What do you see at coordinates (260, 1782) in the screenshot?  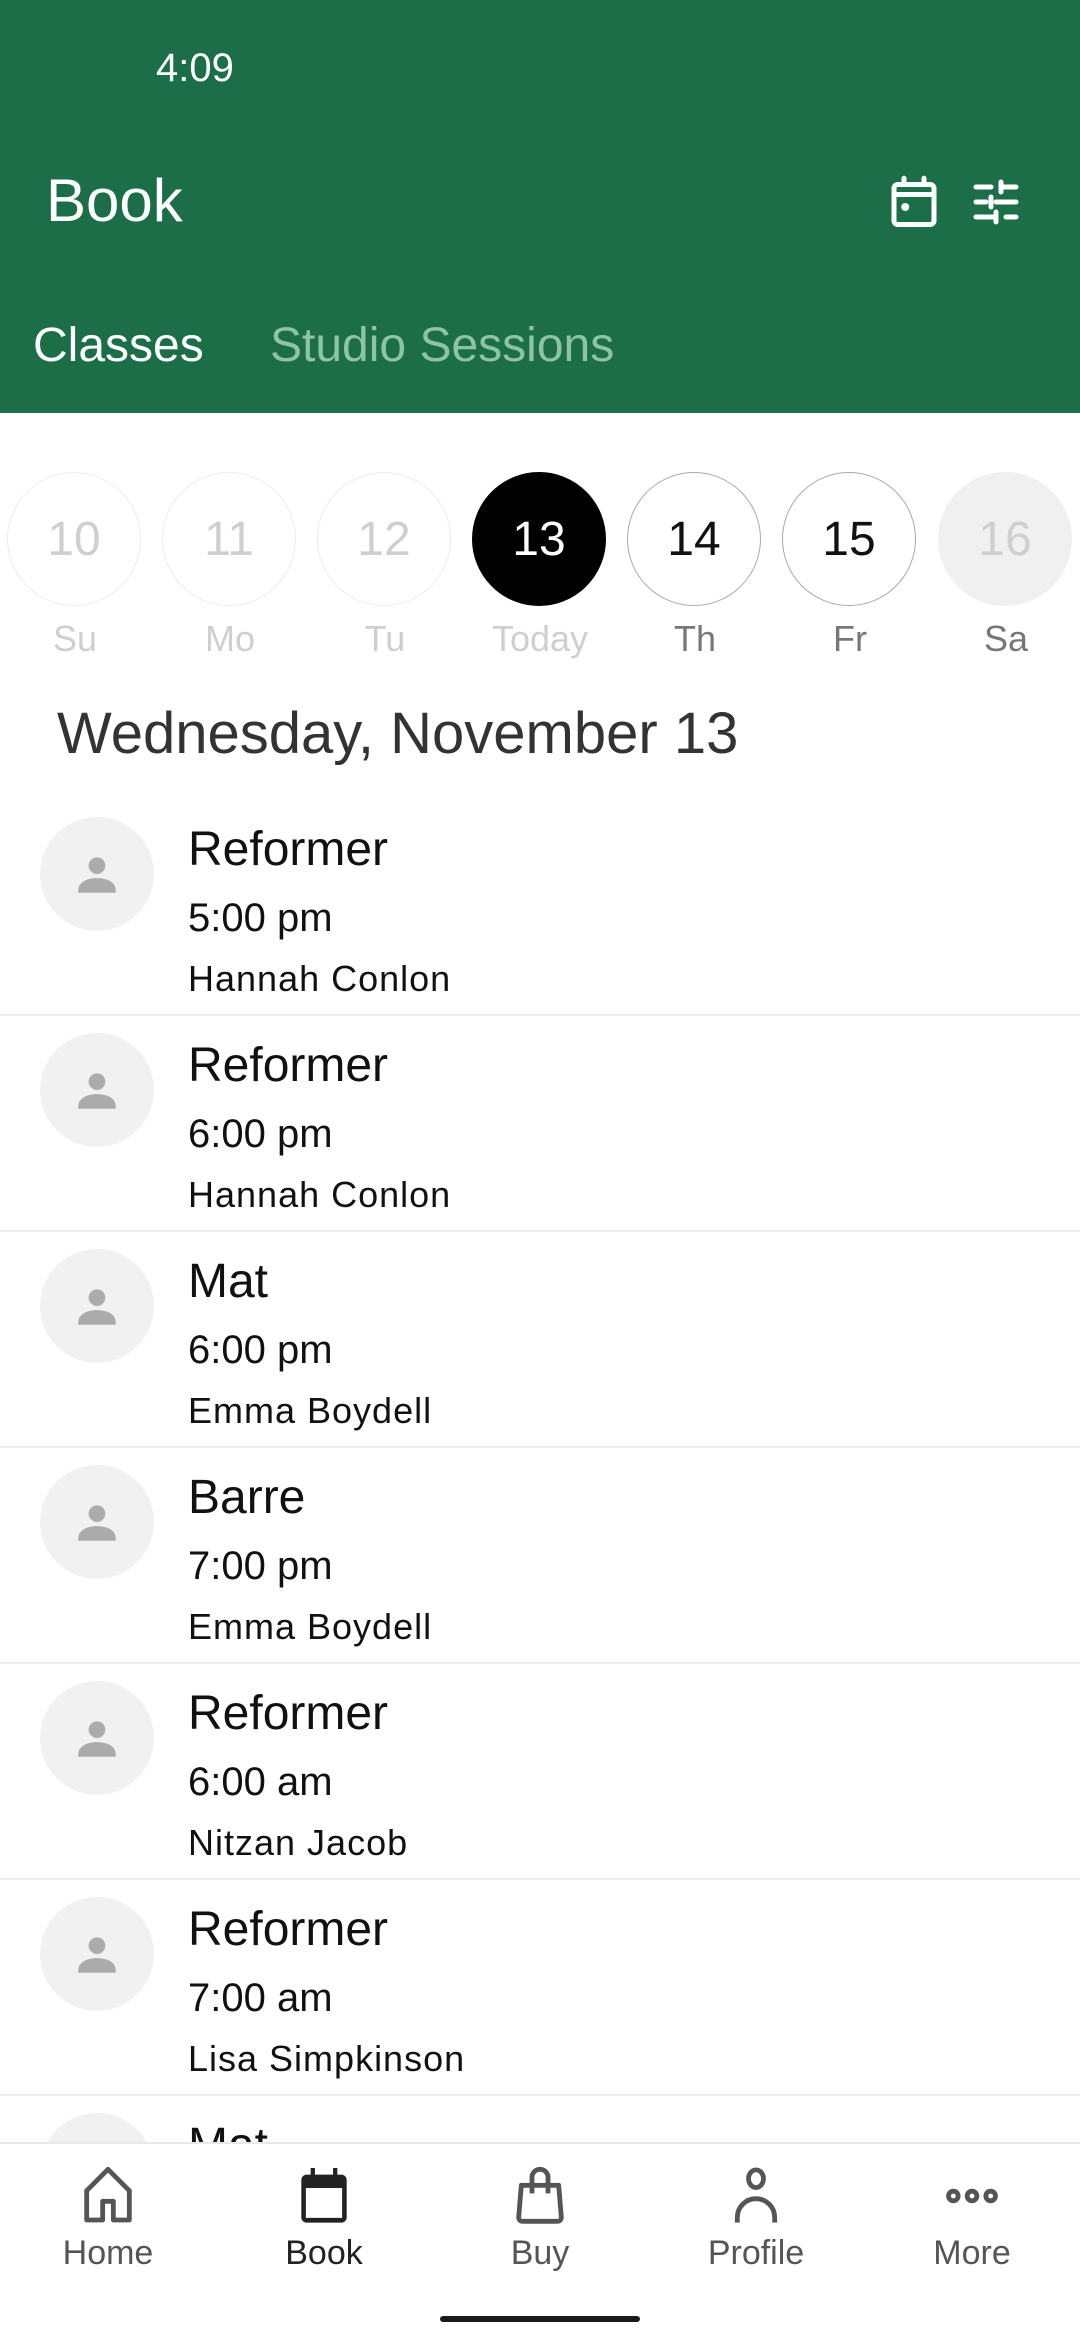 I see `class-time: 6:00 am` at bounding box center [260, 1782].